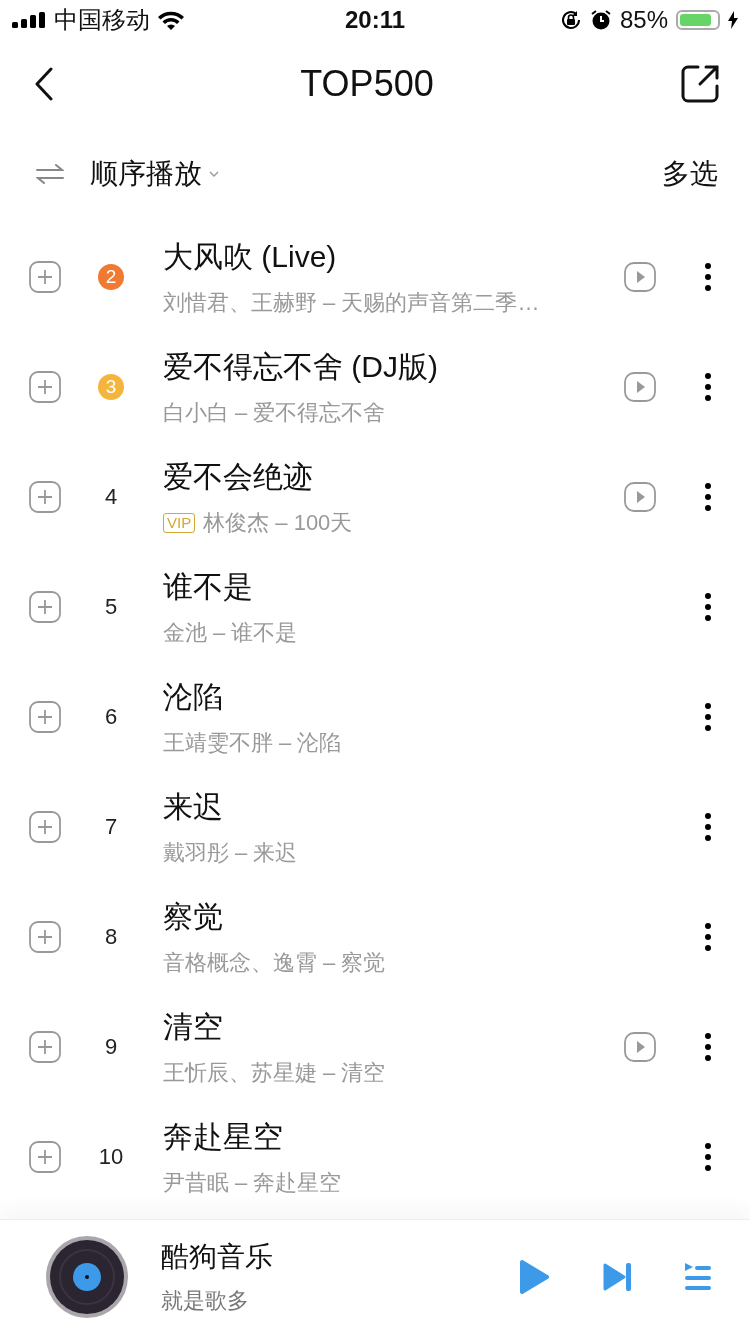  I want to click on song-artist: 金池 – 谁不是, so click(230, 632).